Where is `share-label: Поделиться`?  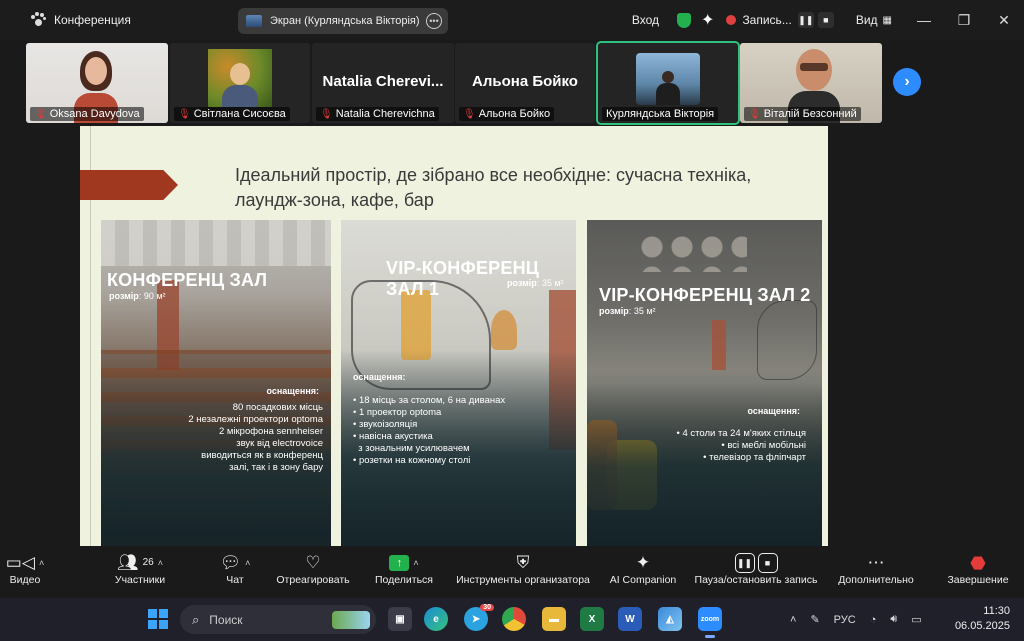 share-label: Поделиться is located at coordinates (404, 580).